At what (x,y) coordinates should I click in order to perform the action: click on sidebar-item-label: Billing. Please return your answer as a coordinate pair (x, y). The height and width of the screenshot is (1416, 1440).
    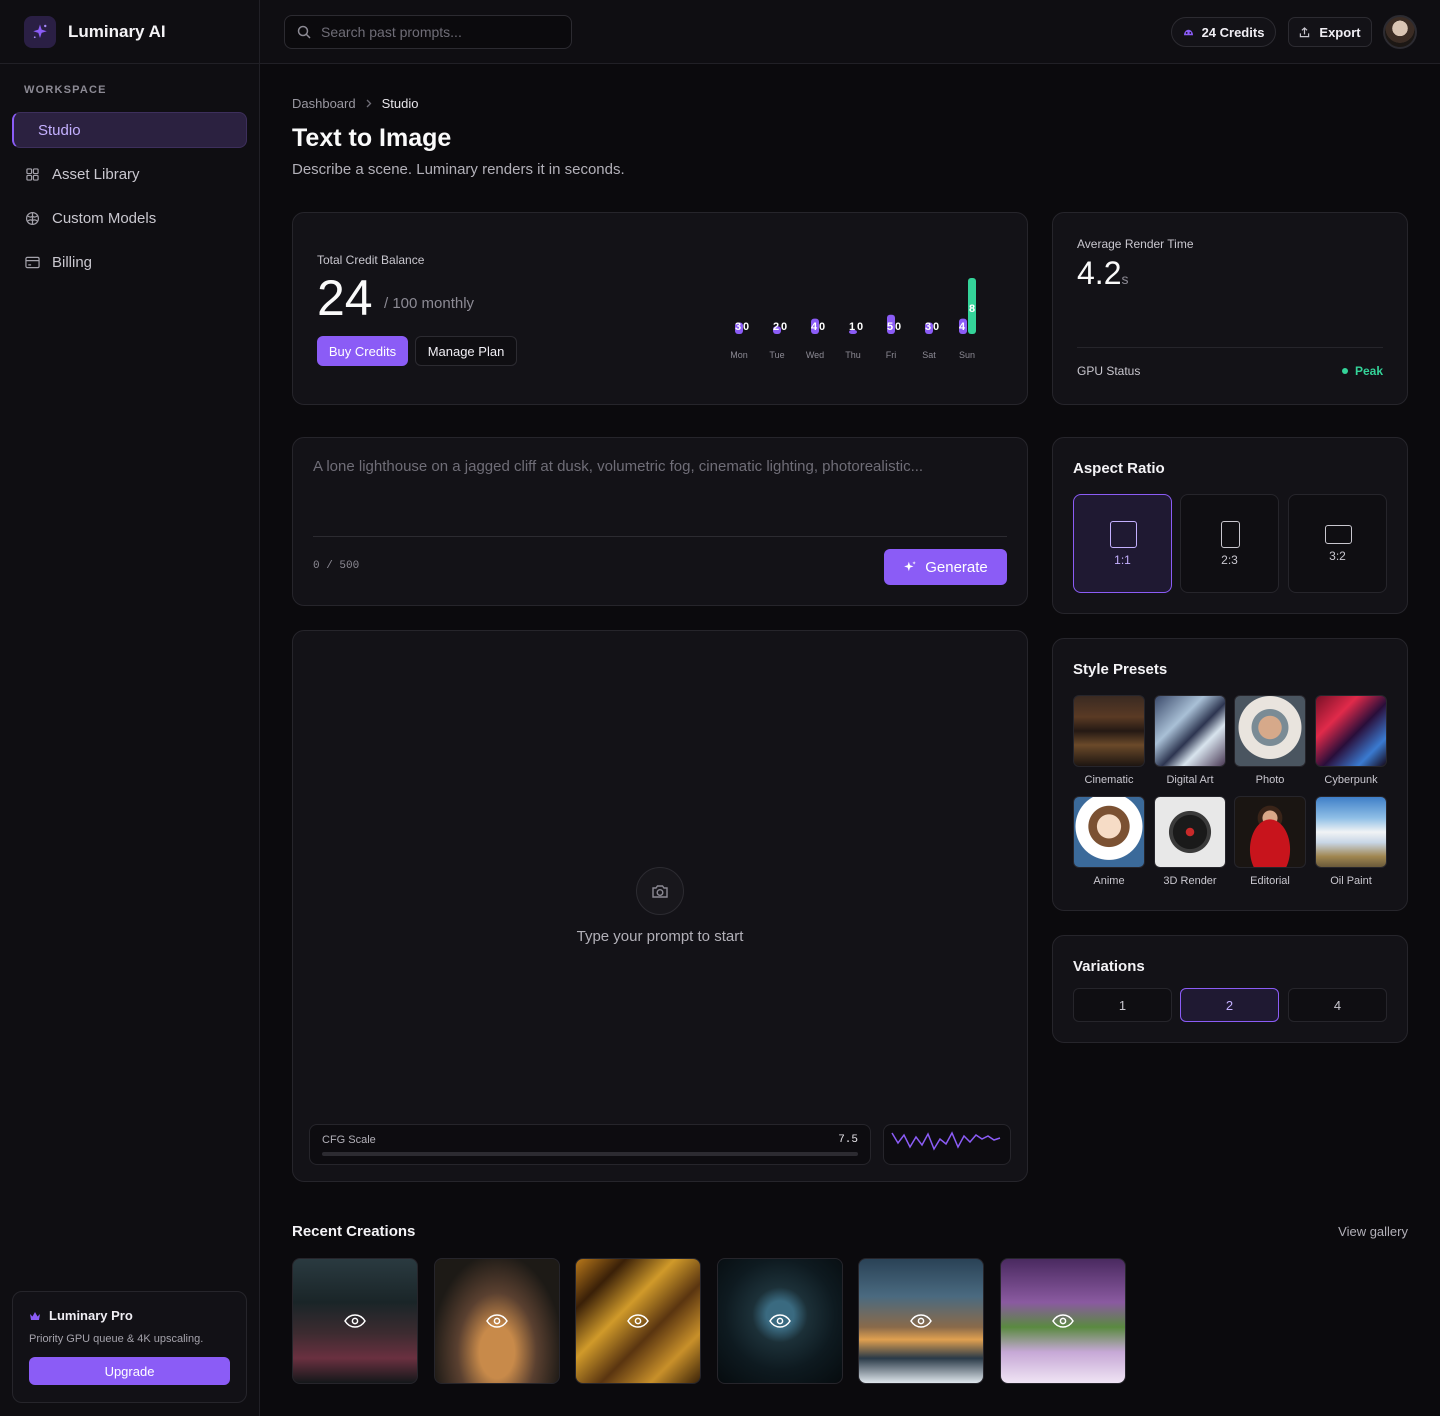
    Looking at the image, I should click on (72, 262).